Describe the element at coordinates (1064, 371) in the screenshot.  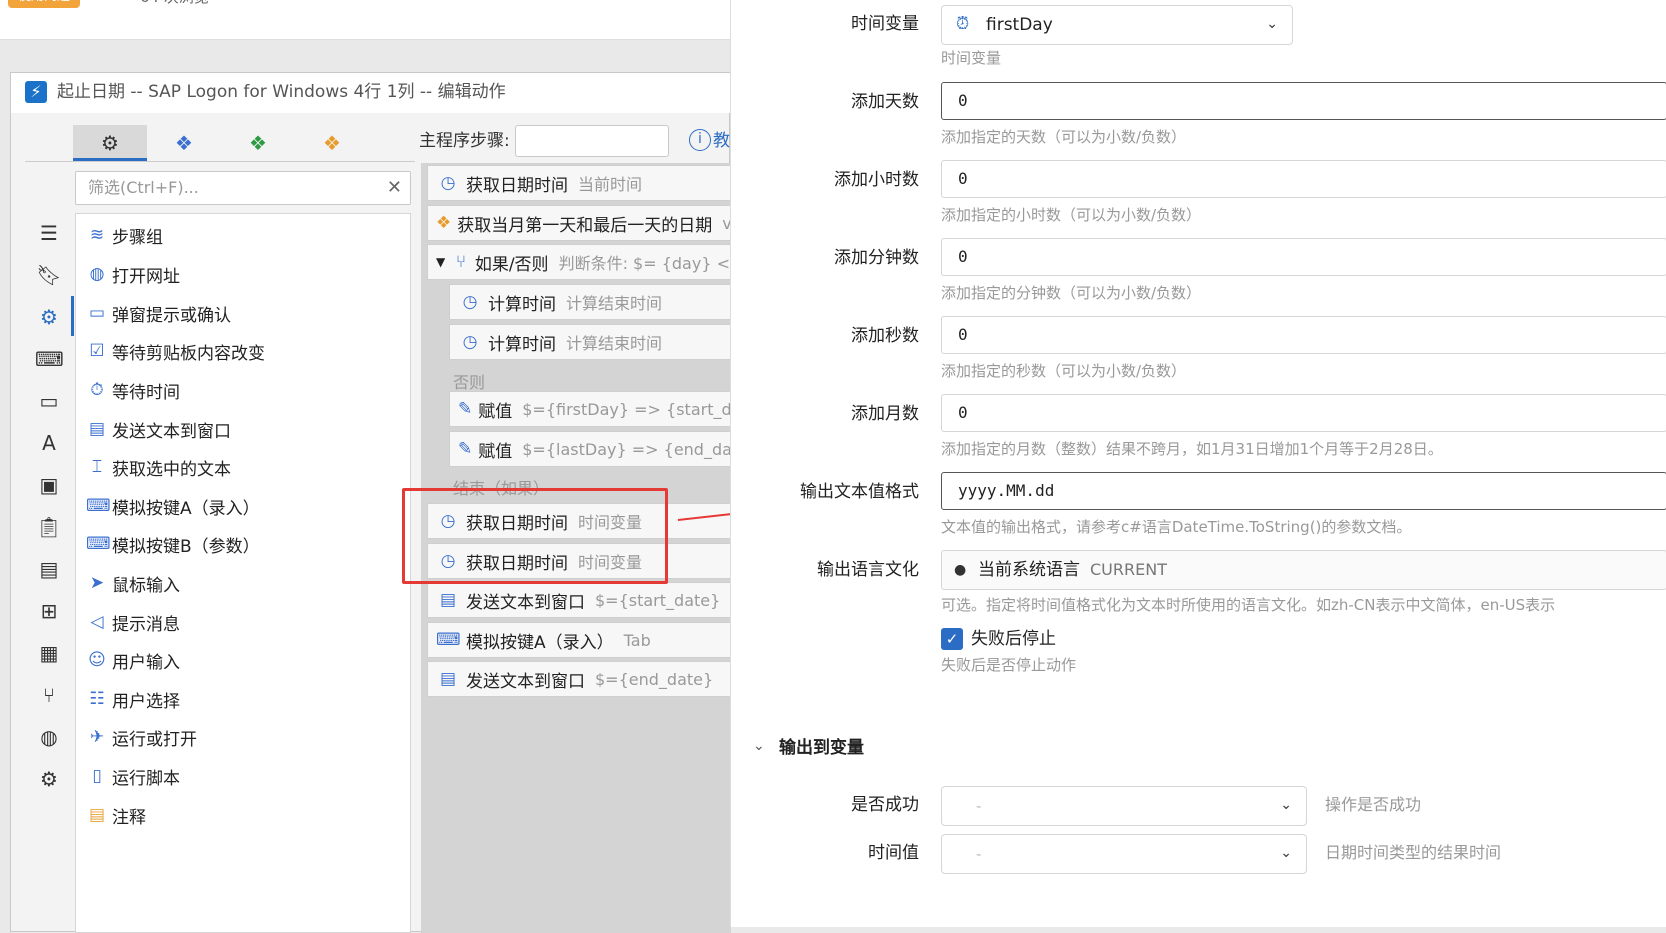
I see `add-seconds-hint: 添加指定的秒数（可以为小数/负数）` at that location.